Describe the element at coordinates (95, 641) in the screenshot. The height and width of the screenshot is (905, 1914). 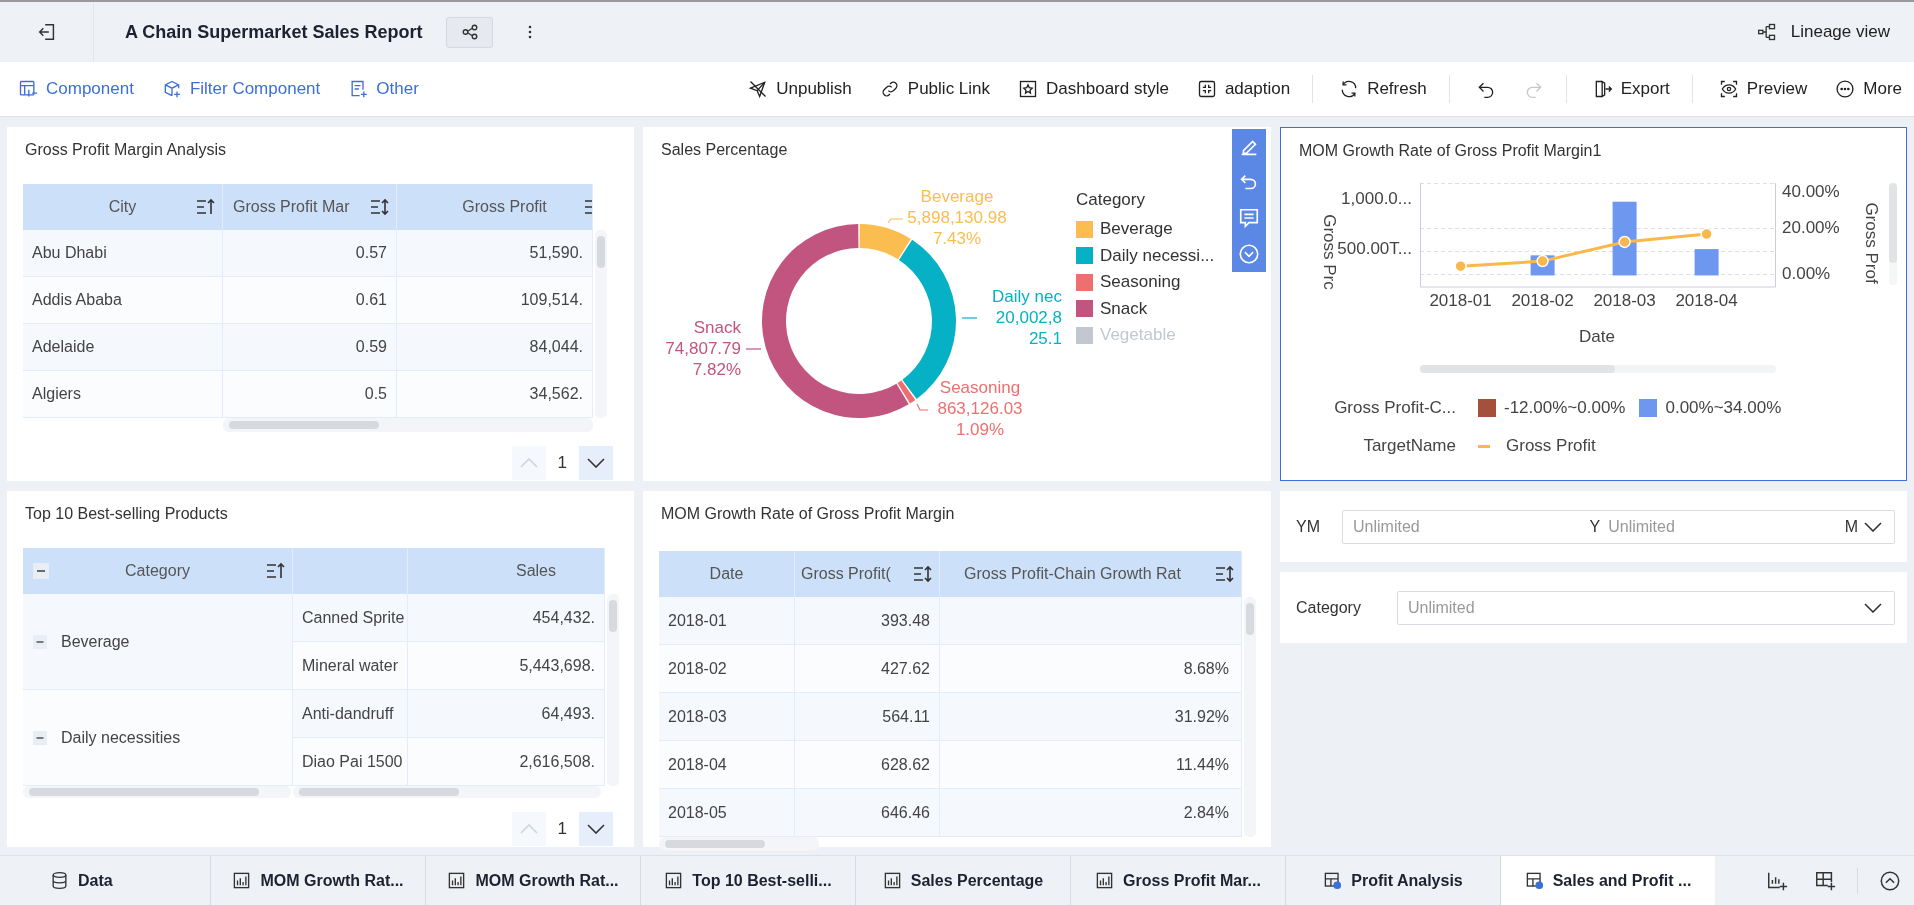
I see `table-cell: Beverage` at that location.